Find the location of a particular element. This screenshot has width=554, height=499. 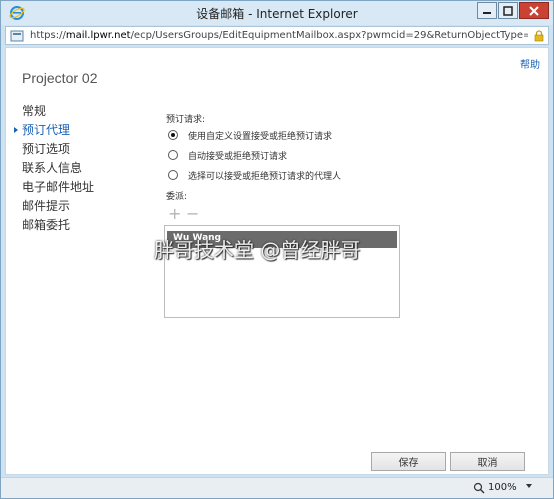

page-icon is located at coordinates (17, 36).